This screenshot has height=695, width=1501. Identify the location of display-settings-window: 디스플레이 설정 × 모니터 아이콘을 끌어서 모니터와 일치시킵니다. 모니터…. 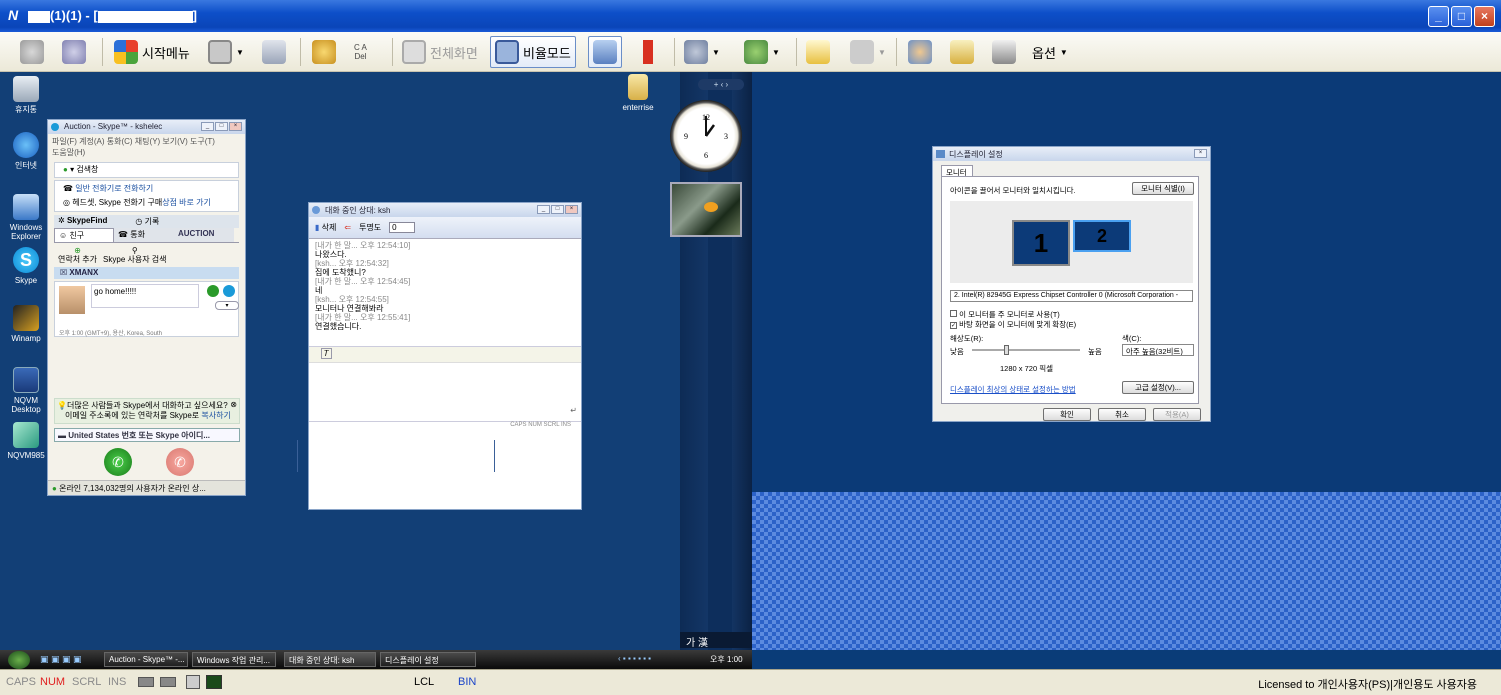
(1071, 284).